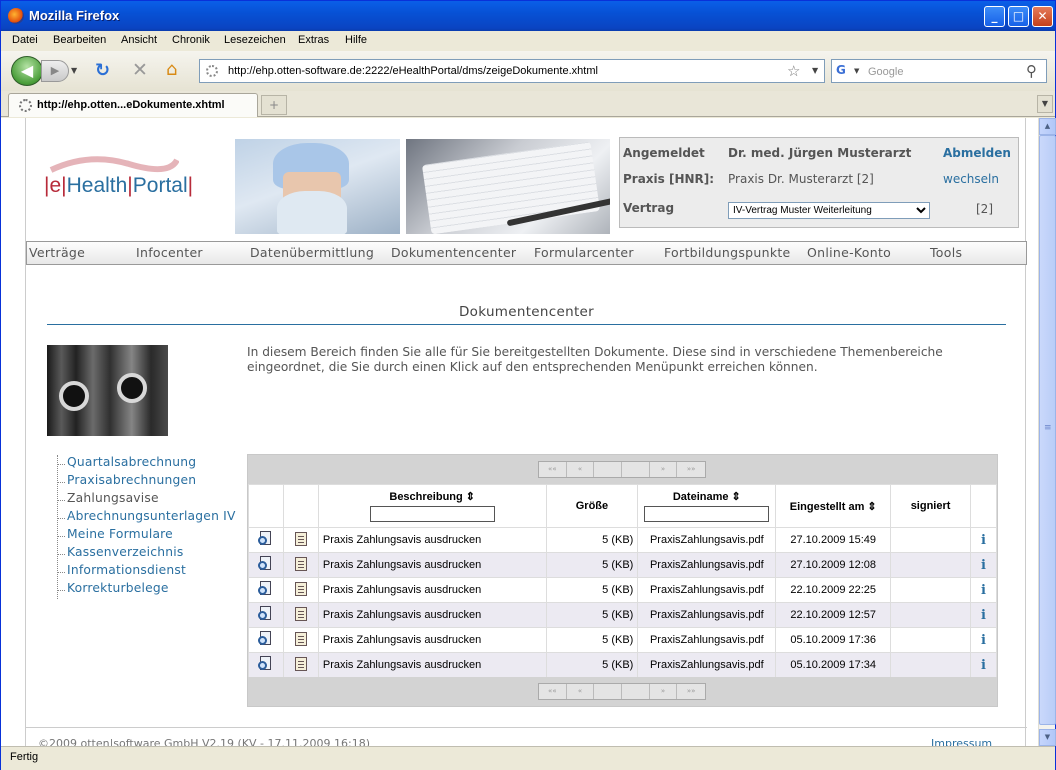 This screenshot has width=1056, height=770. What do you see at coordinates (157, 482) in the screenshot?
I see `category-praxisabrechnungen: Praxisabrechnungen` at bounding box center [157, 482].